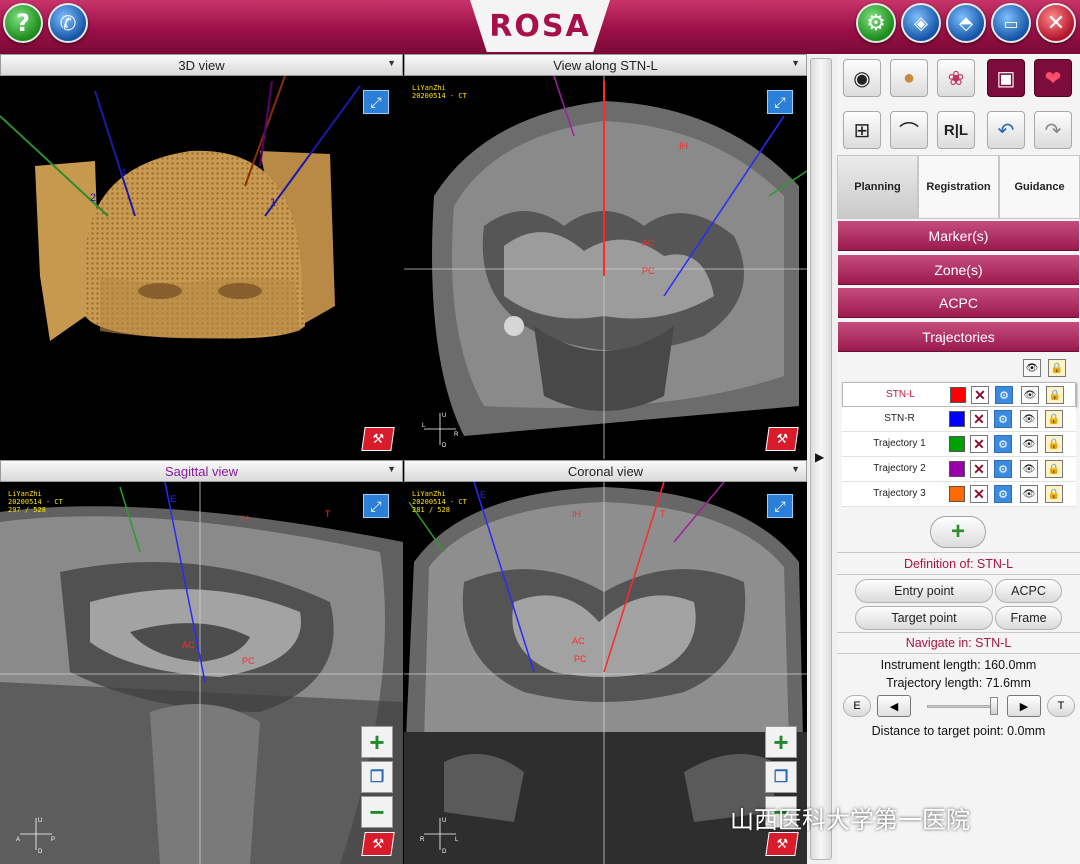 This screenshot has width=1080, height=864. Describe the element at coordinates (958, 187) in the screenshot. I see `tab-registration: Registration` at that location.